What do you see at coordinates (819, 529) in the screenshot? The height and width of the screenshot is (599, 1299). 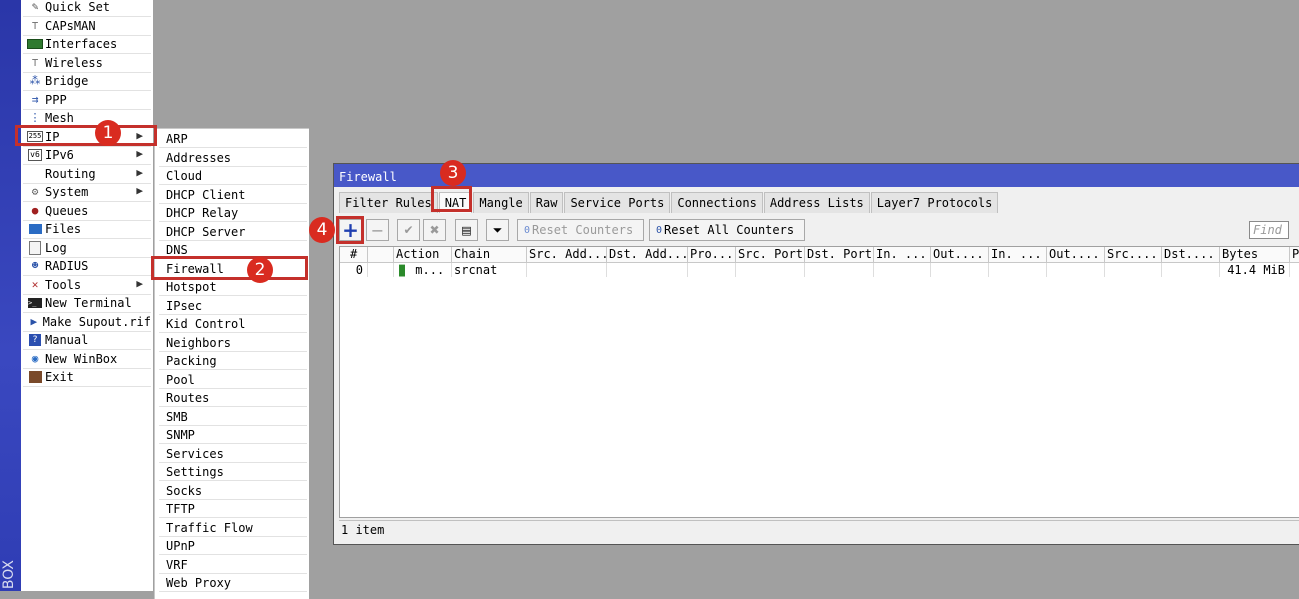 I see `status-bar: 1 item` at bounding box center [819, 529].